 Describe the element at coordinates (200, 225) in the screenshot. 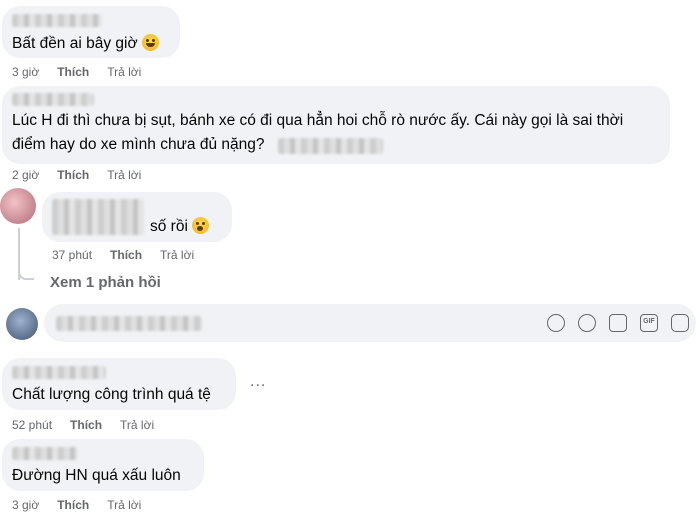

I see `surprised-emoji-icon` at that location.